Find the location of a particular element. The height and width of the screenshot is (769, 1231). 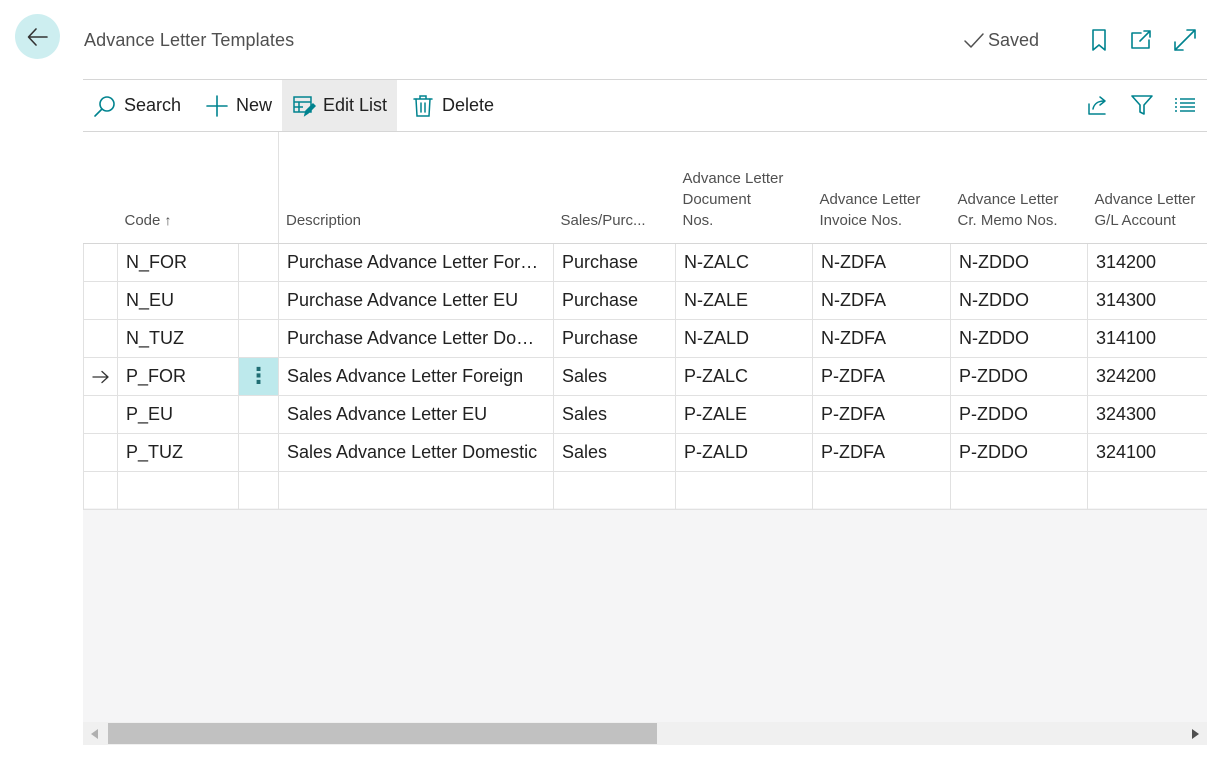

scroll-left-button is located at coordinates (95, 733).